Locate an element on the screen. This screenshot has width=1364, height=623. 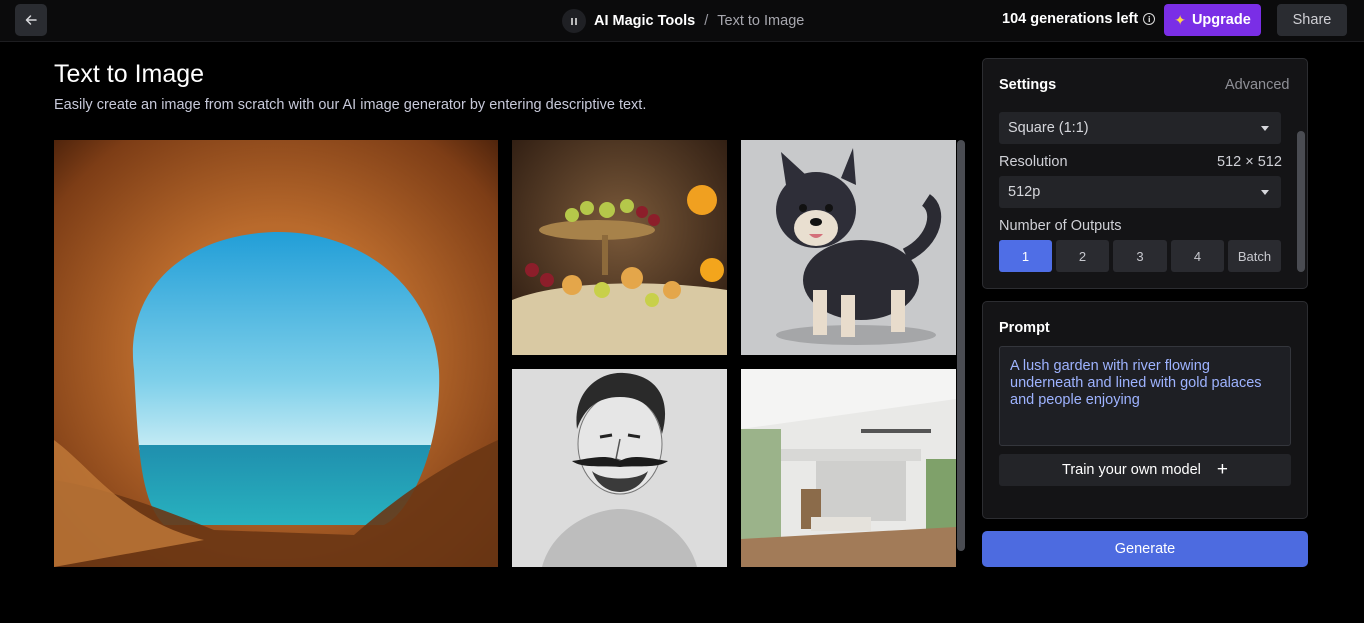
plus-icon: + is located at coordinates (1222, 469).